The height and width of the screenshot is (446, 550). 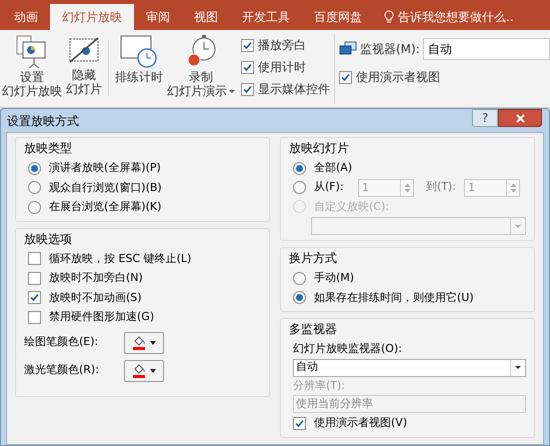 I want to click on lightbulb-icon, so click(x=389, y=17).